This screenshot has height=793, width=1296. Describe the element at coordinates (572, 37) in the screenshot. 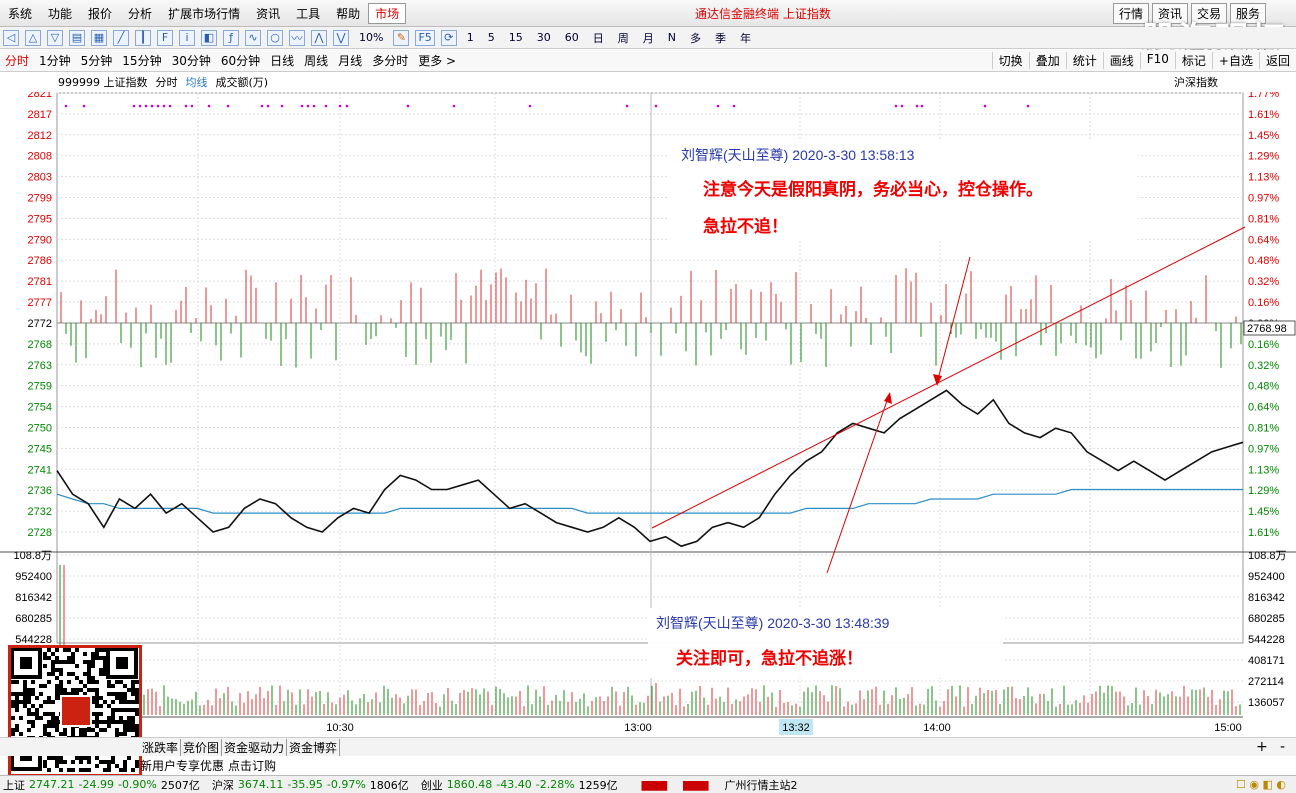

I see `period-60: 60` at that location.